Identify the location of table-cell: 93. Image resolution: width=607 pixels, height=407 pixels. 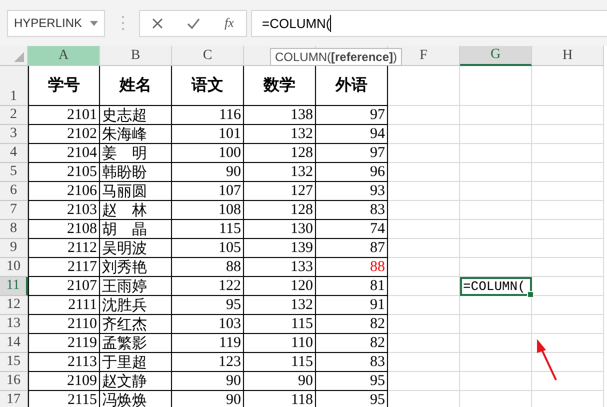
(352, 191).